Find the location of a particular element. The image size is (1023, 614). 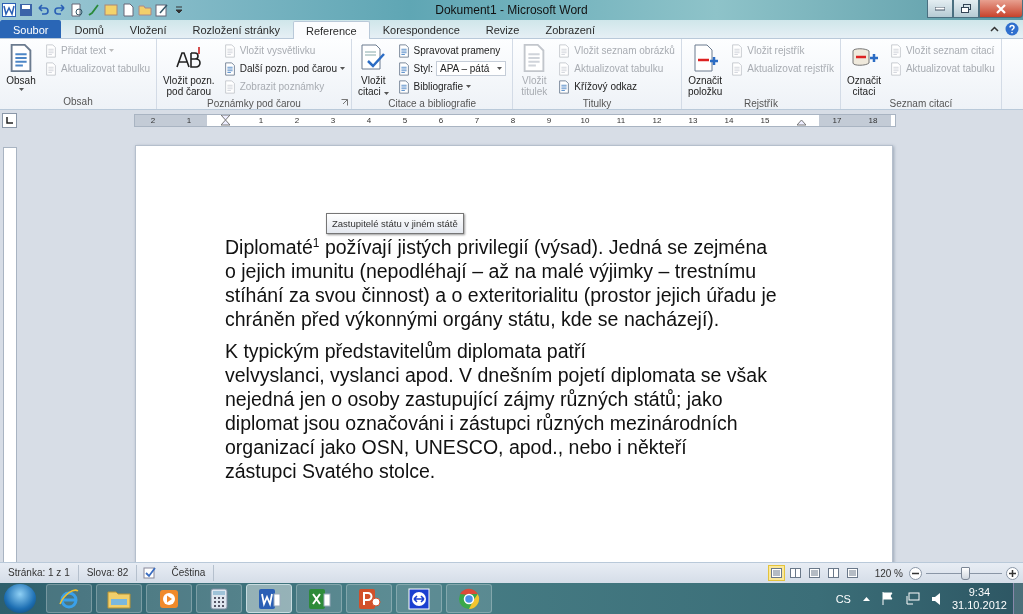

zoom-level: 120 % is located at coordinates (888, 573).